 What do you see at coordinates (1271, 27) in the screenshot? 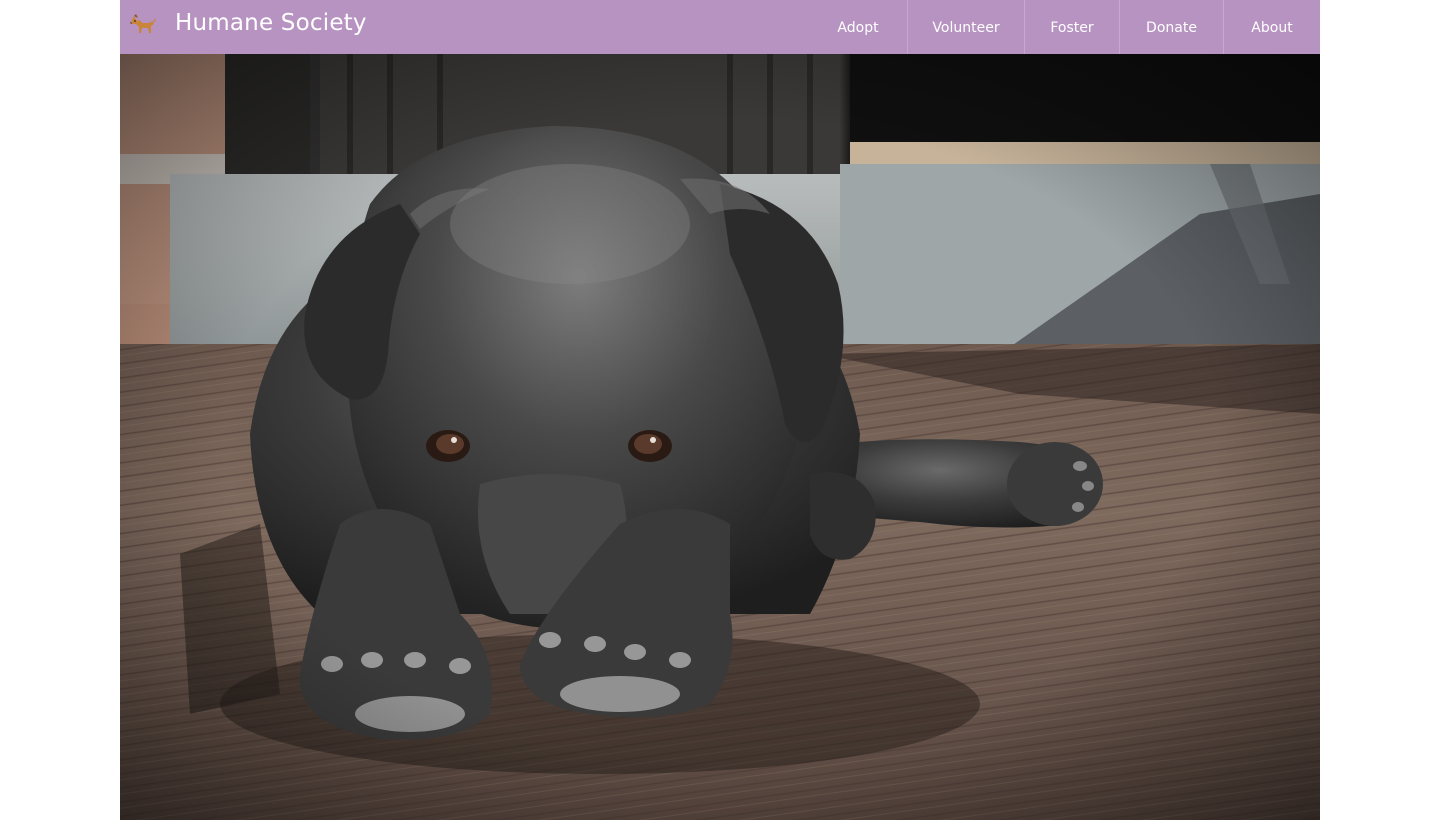
I see `nav-about: About` at bounding box center [1271, 27].